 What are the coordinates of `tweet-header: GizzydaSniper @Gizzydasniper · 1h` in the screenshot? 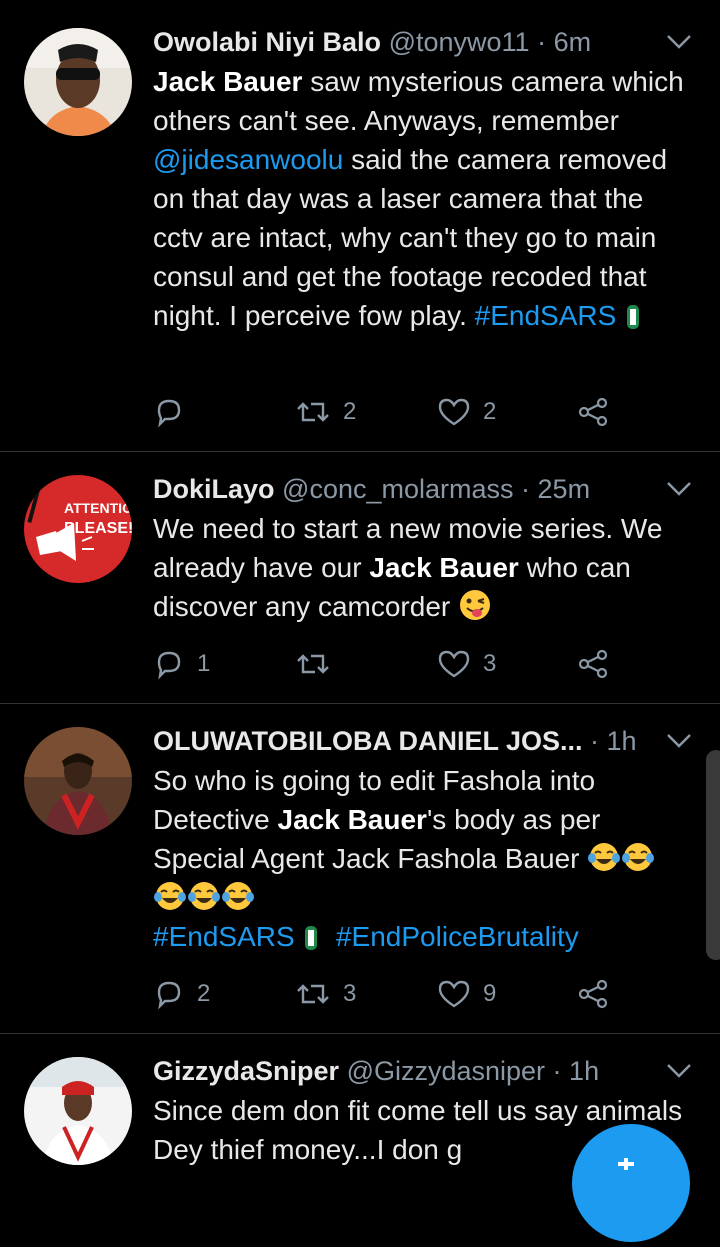 It's located at (376, 1071).